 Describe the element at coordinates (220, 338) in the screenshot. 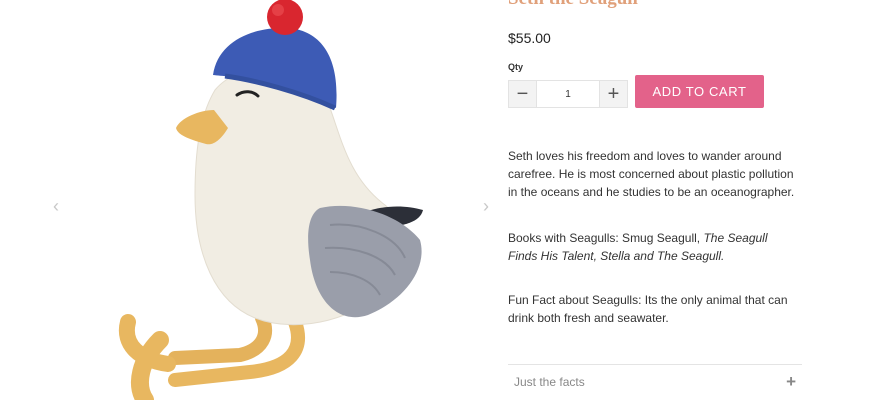

I see `seagull-leg-back` at that location.